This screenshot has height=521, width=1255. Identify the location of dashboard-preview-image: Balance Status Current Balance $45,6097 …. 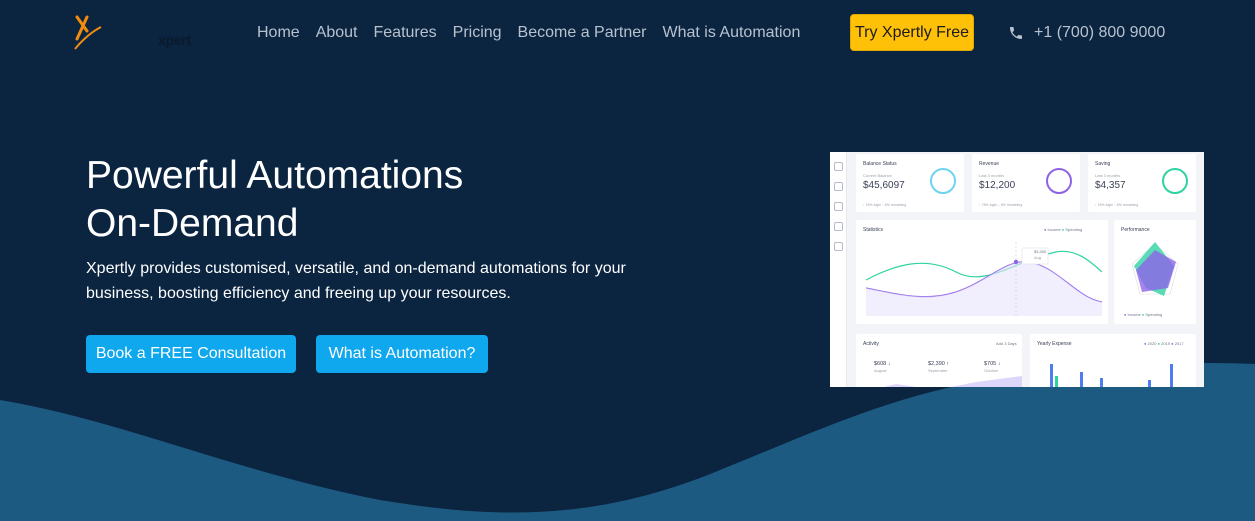
(1017, 269).